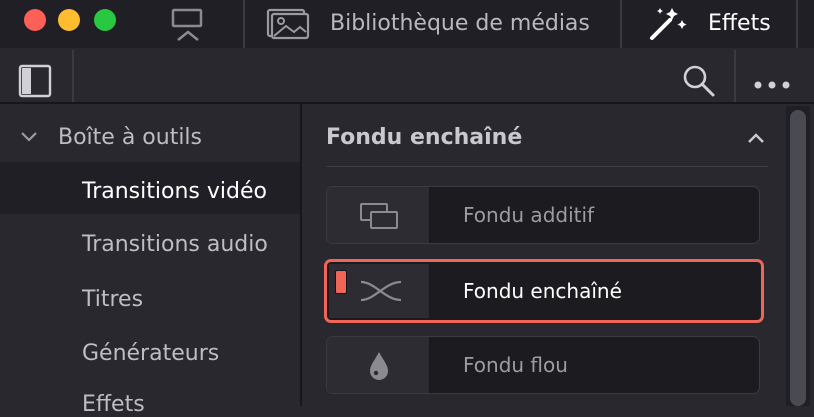 This screenshot has height=417, width=814. I want to click on blur-dissolve-icon, so click(379, 366).